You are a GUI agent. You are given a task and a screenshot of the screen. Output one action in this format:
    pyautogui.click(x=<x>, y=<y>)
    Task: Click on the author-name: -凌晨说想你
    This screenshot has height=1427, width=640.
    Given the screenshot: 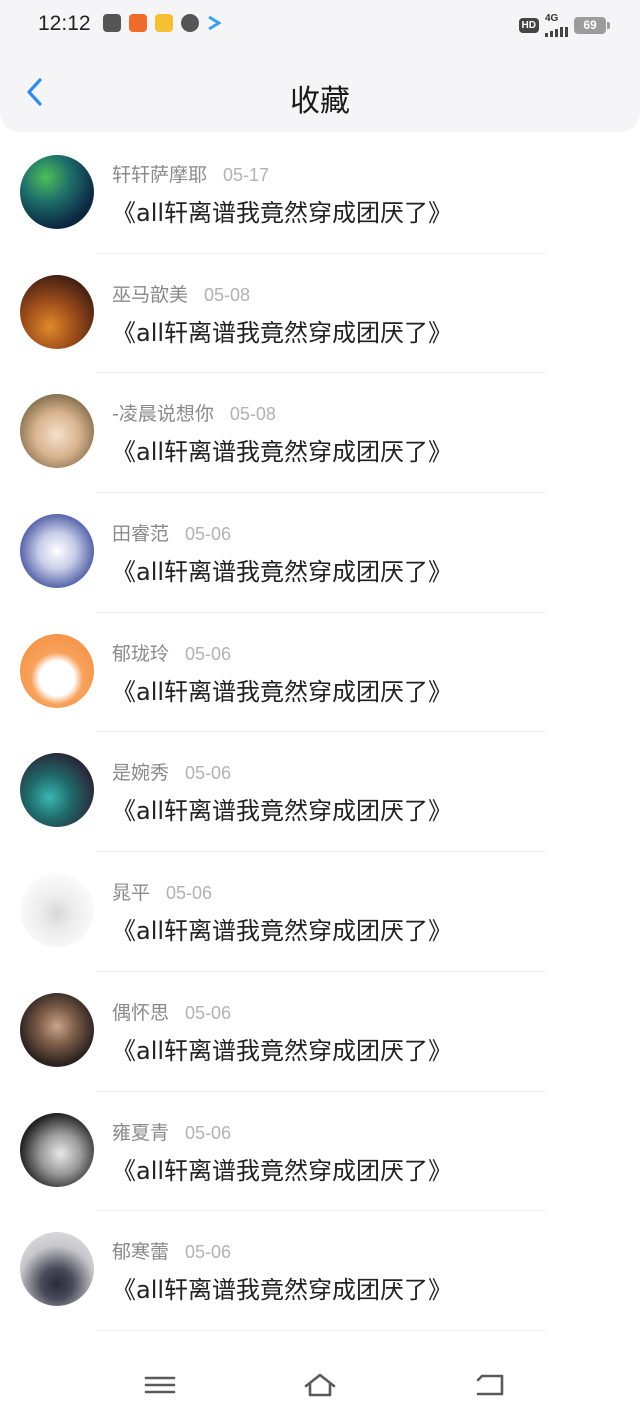 What is the action you would take?
    pyautogui.click(x=163, y=414)
    